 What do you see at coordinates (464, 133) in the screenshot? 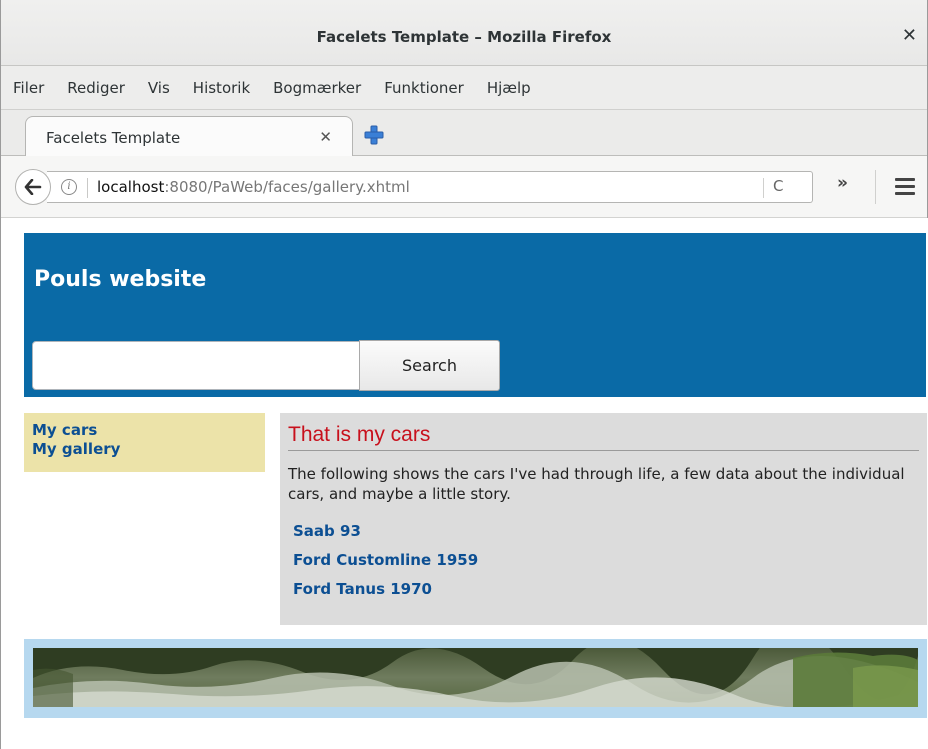
I see `tab-strip: Facelets Template ✕` at bounding box center [464, 133].